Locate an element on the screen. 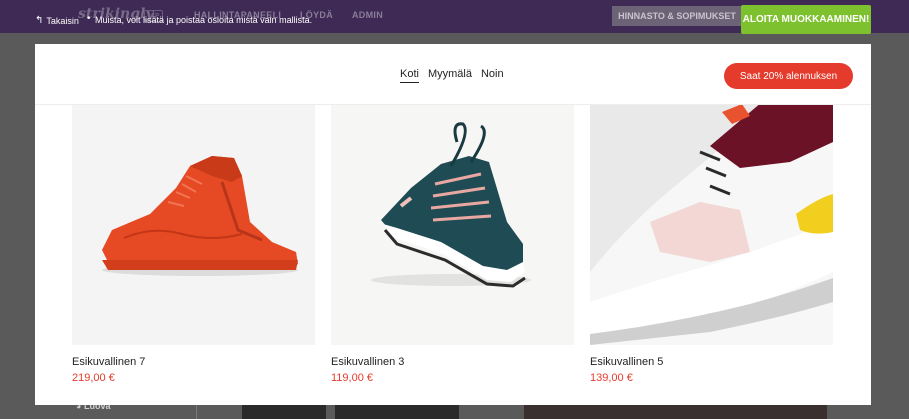  product-name: Esikuvallinen 5 is located at coordinates (711, 362).